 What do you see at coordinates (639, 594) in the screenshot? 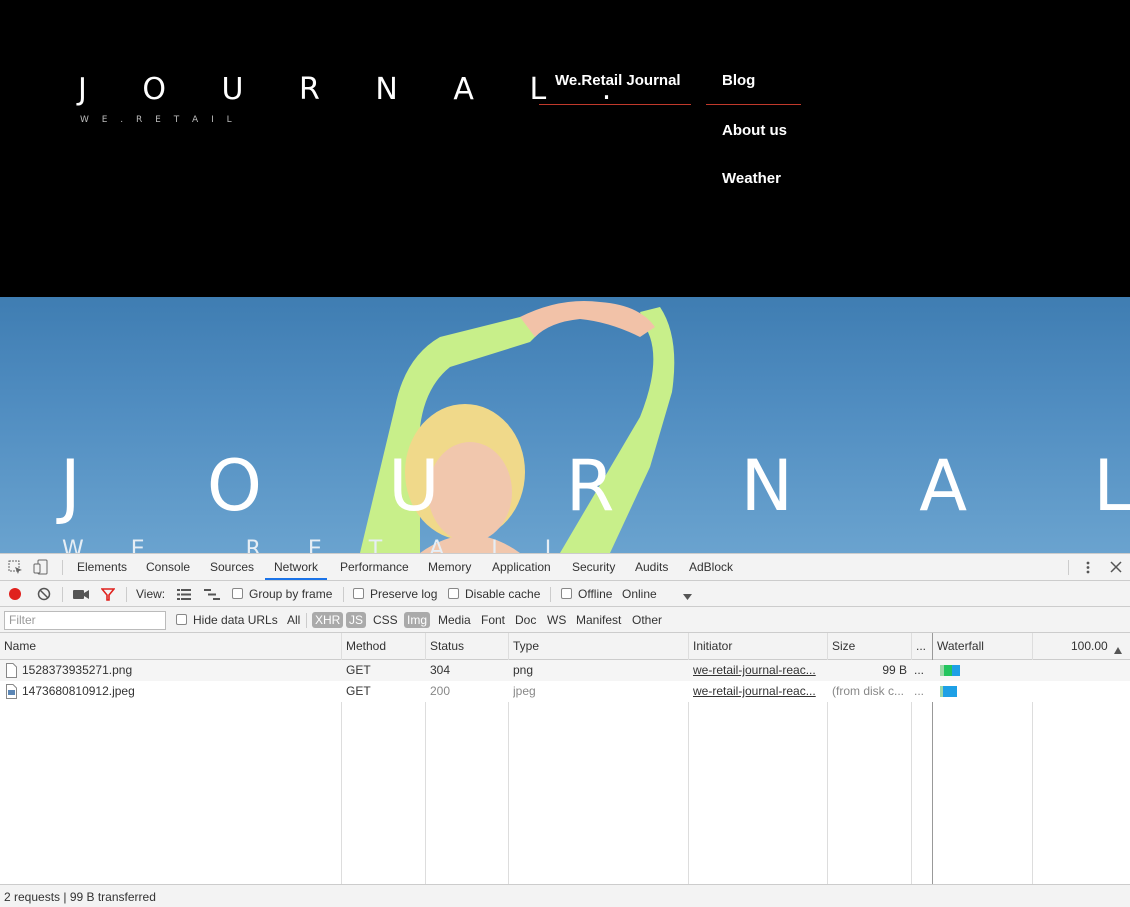
I see `throttling-value: Online` at bounding box center [639, 594].